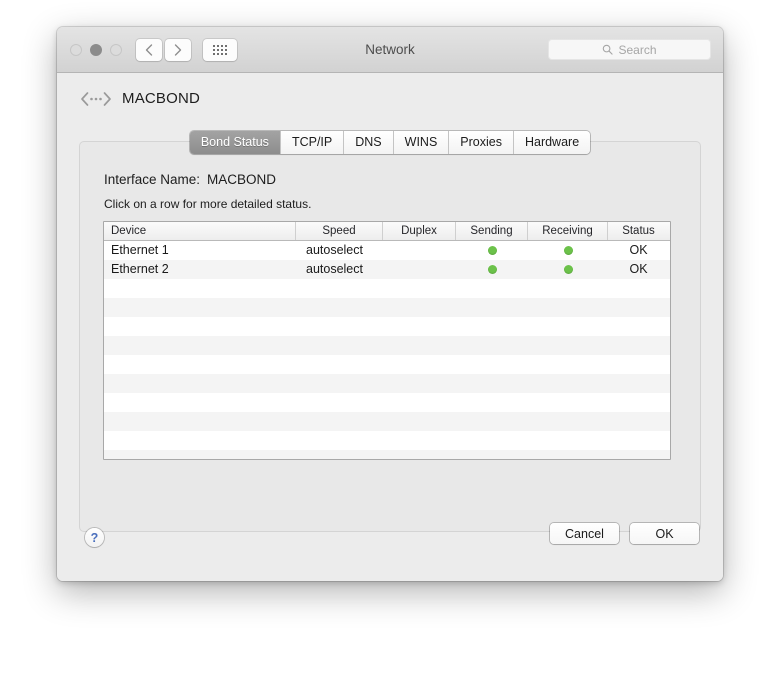  What do you see at coordinates (624, 533) in the screenshot?
I see `action-button-group: Cancel OK` at bounding box center [624, 533].